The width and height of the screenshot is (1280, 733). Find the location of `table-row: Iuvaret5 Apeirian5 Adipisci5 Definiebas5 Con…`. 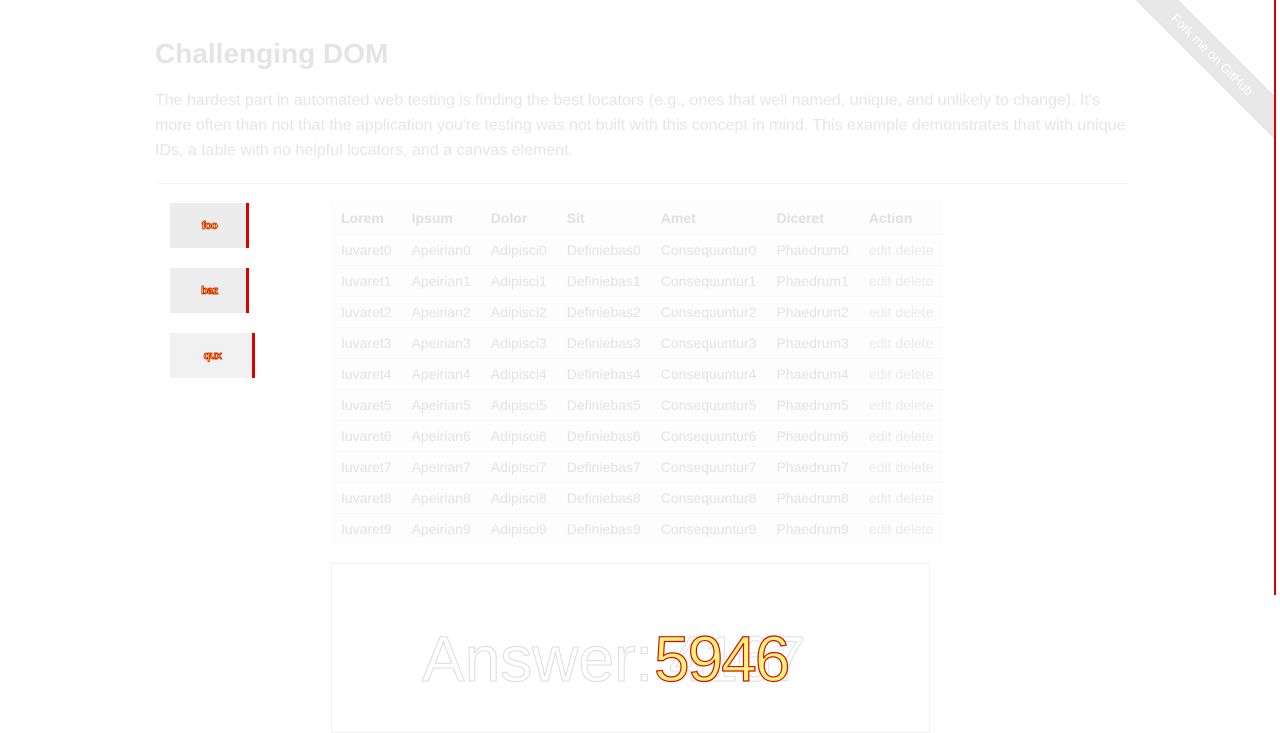

table-row: Iuvaret5 Apeirian5 Adipisci5 Definiebas5 Con… is located at coordinates (637, 405).